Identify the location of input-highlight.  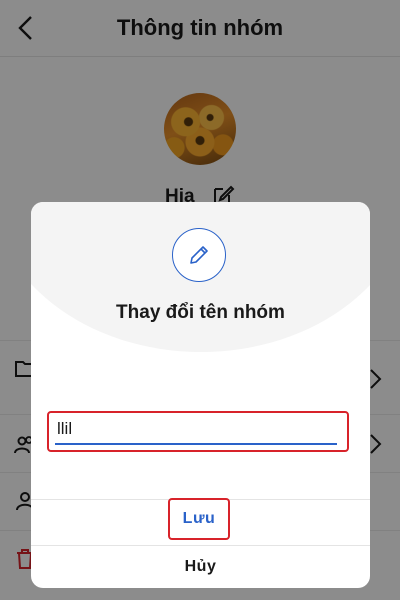
(198, 431).